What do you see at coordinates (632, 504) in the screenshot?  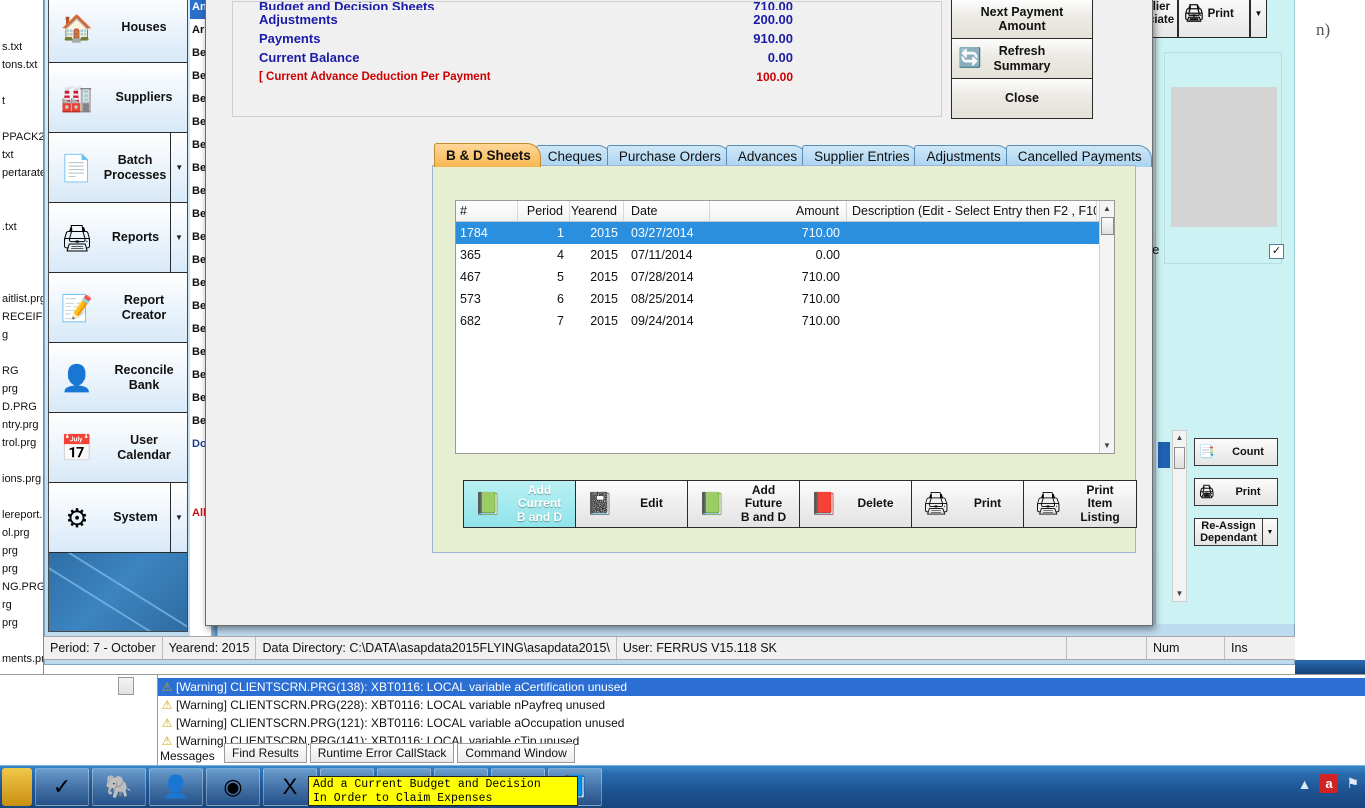 I see `edit-button: 📓 Edit` at bounding box center [632, 504].